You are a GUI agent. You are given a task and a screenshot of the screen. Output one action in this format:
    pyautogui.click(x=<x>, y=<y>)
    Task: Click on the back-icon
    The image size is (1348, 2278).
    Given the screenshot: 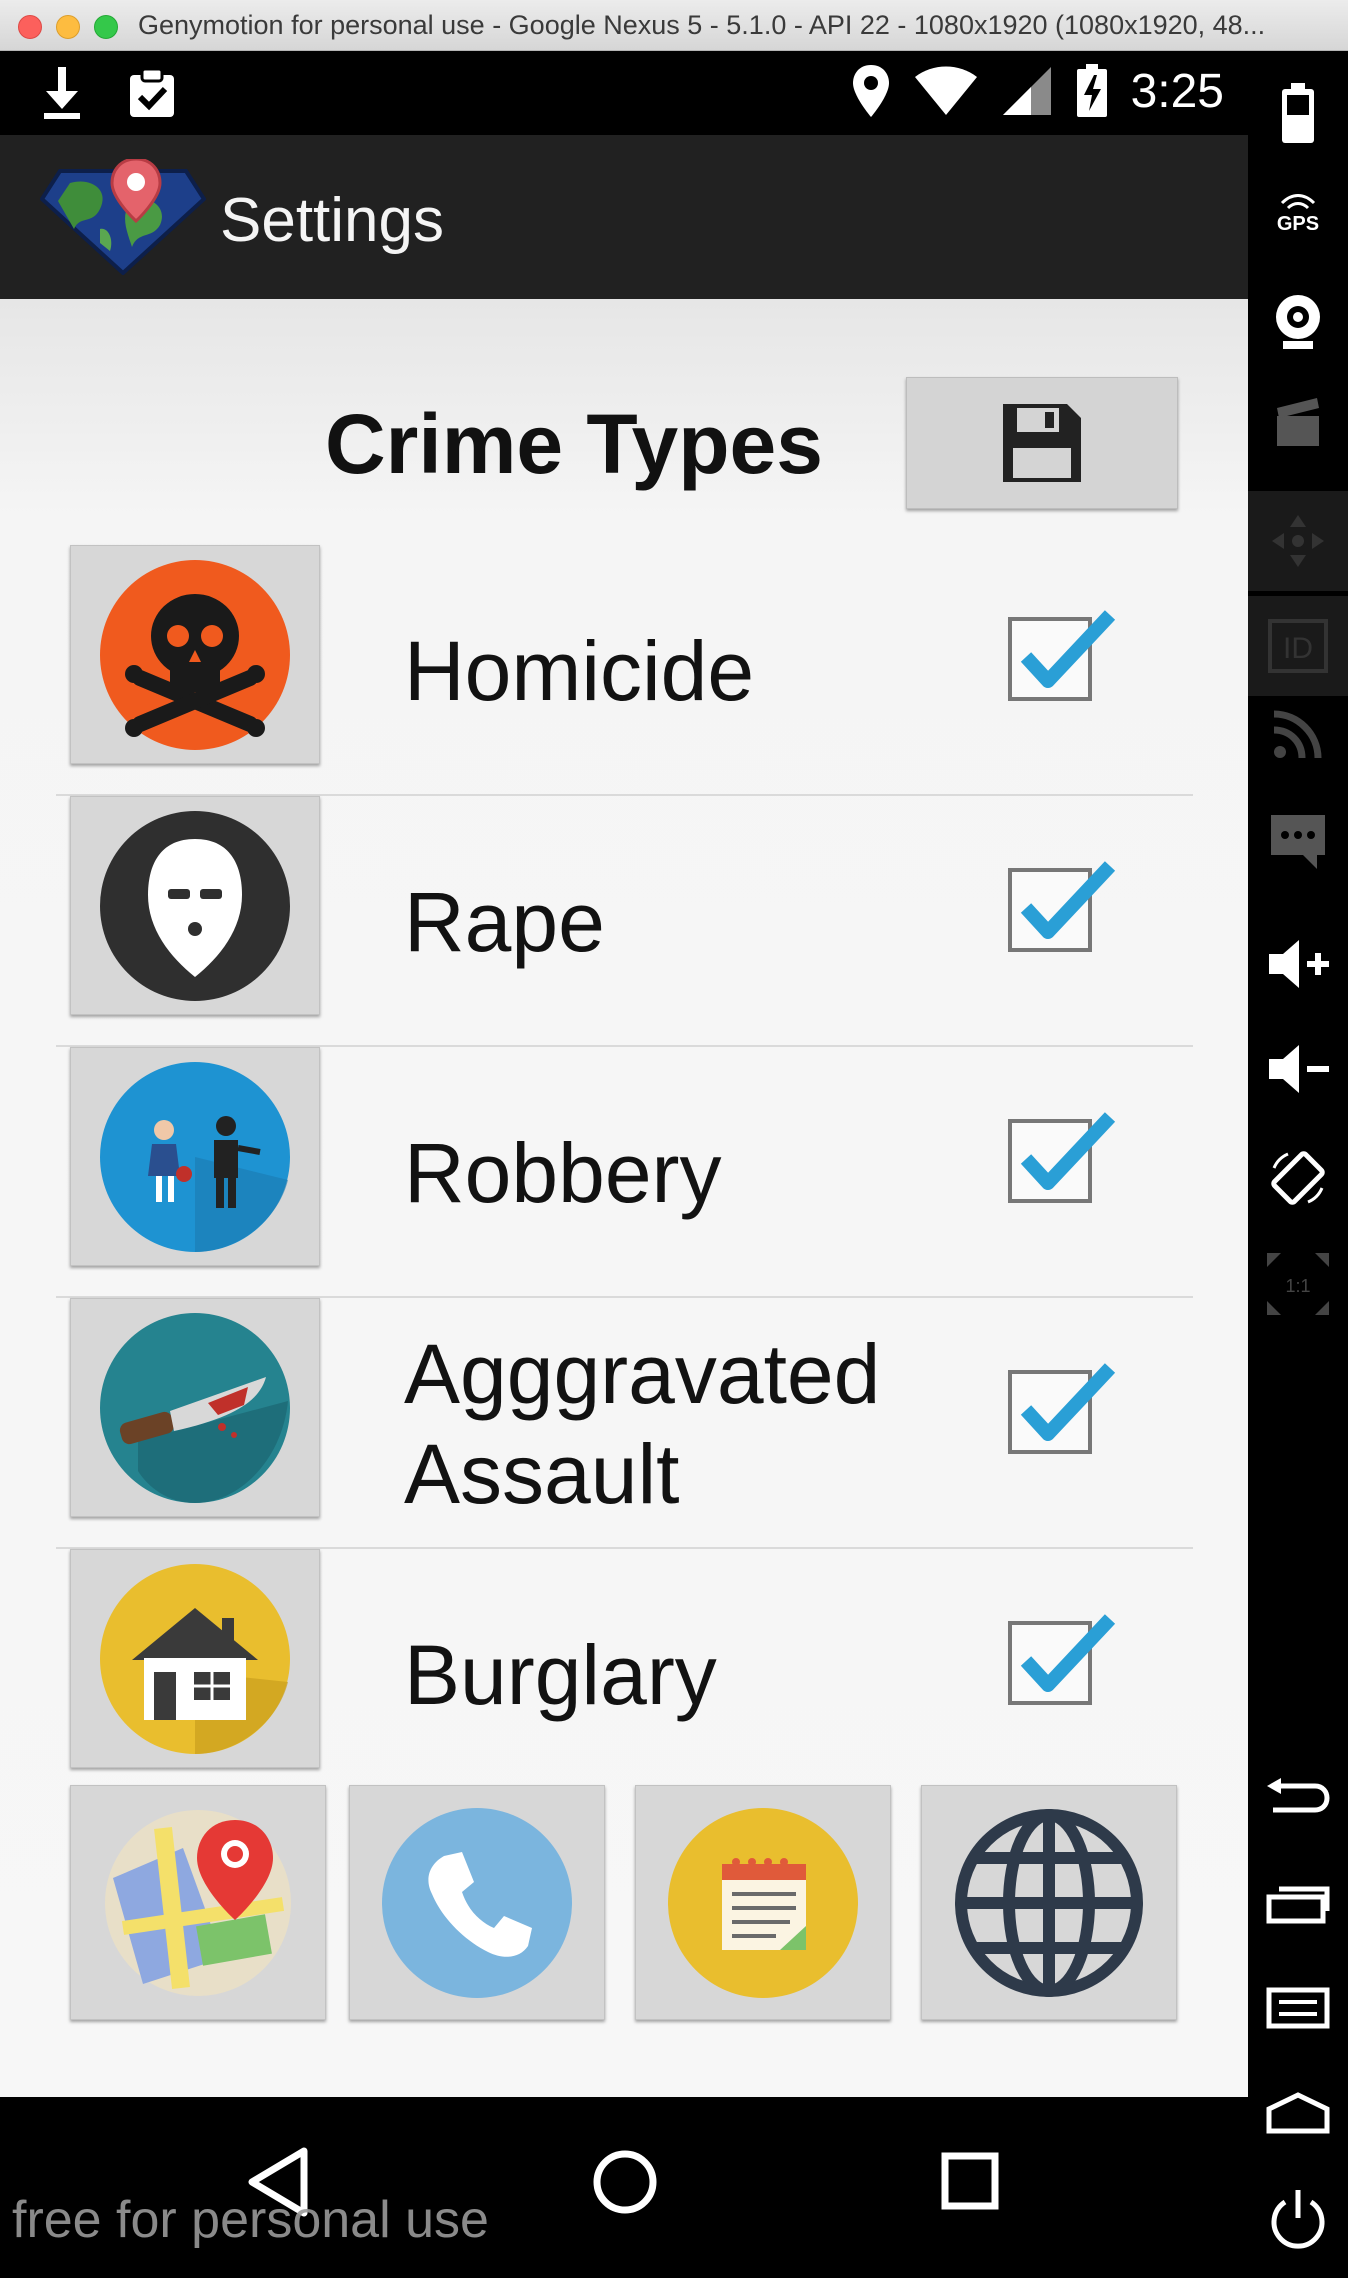 What is the action you would take?
    pyautogui.click(x=1298, y=1795)
    